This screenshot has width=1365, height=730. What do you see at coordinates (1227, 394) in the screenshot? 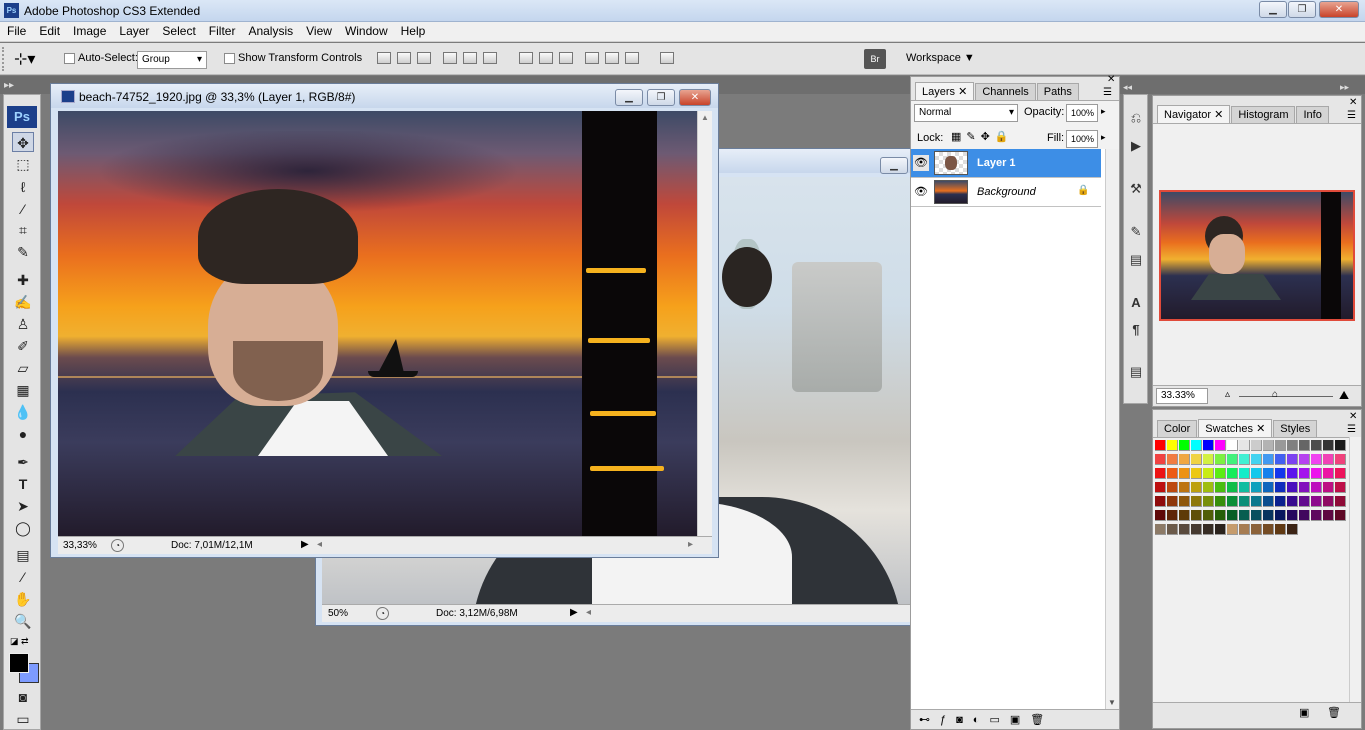
I see `zoom-out-icon: ▵` at bounding box center [1227, 394].